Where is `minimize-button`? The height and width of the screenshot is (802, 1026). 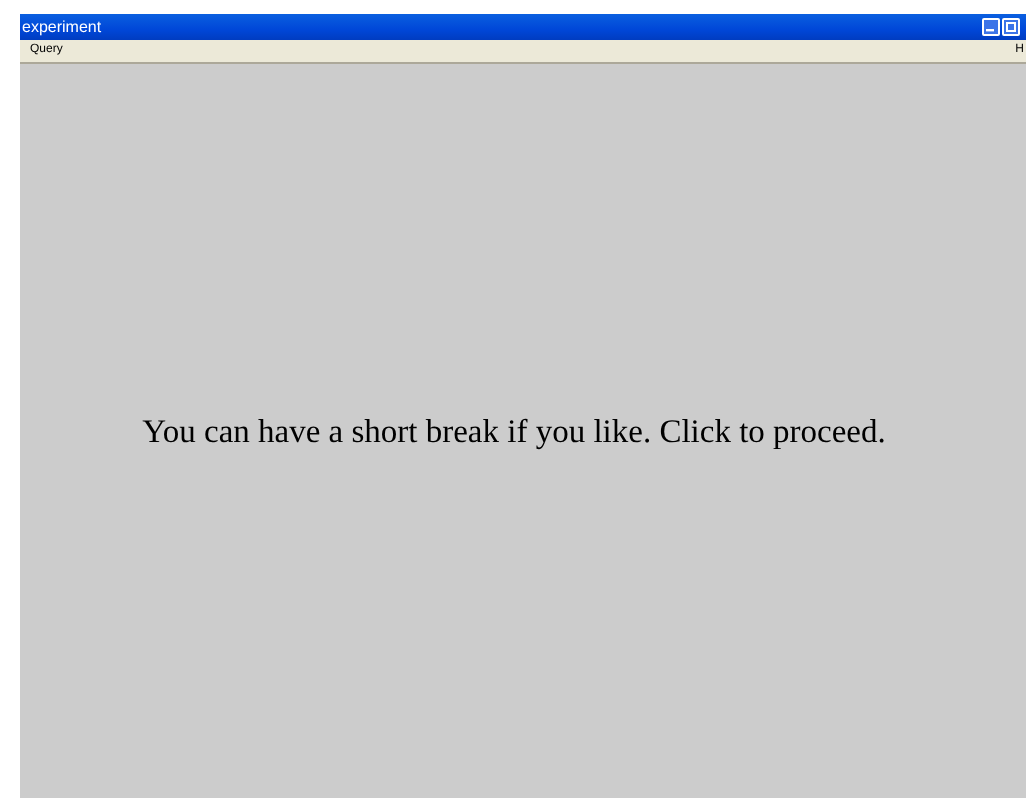
minimize-button is located at coordinates (991, 27).